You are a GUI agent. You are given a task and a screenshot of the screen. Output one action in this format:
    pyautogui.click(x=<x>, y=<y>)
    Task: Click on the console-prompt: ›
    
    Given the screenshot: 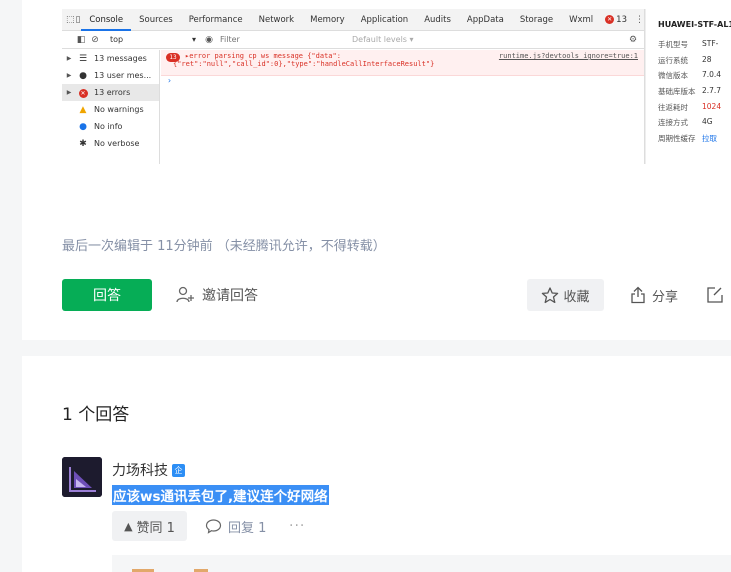 What is the action you would take?
    pyautogui.click(x=402, y=80)
    